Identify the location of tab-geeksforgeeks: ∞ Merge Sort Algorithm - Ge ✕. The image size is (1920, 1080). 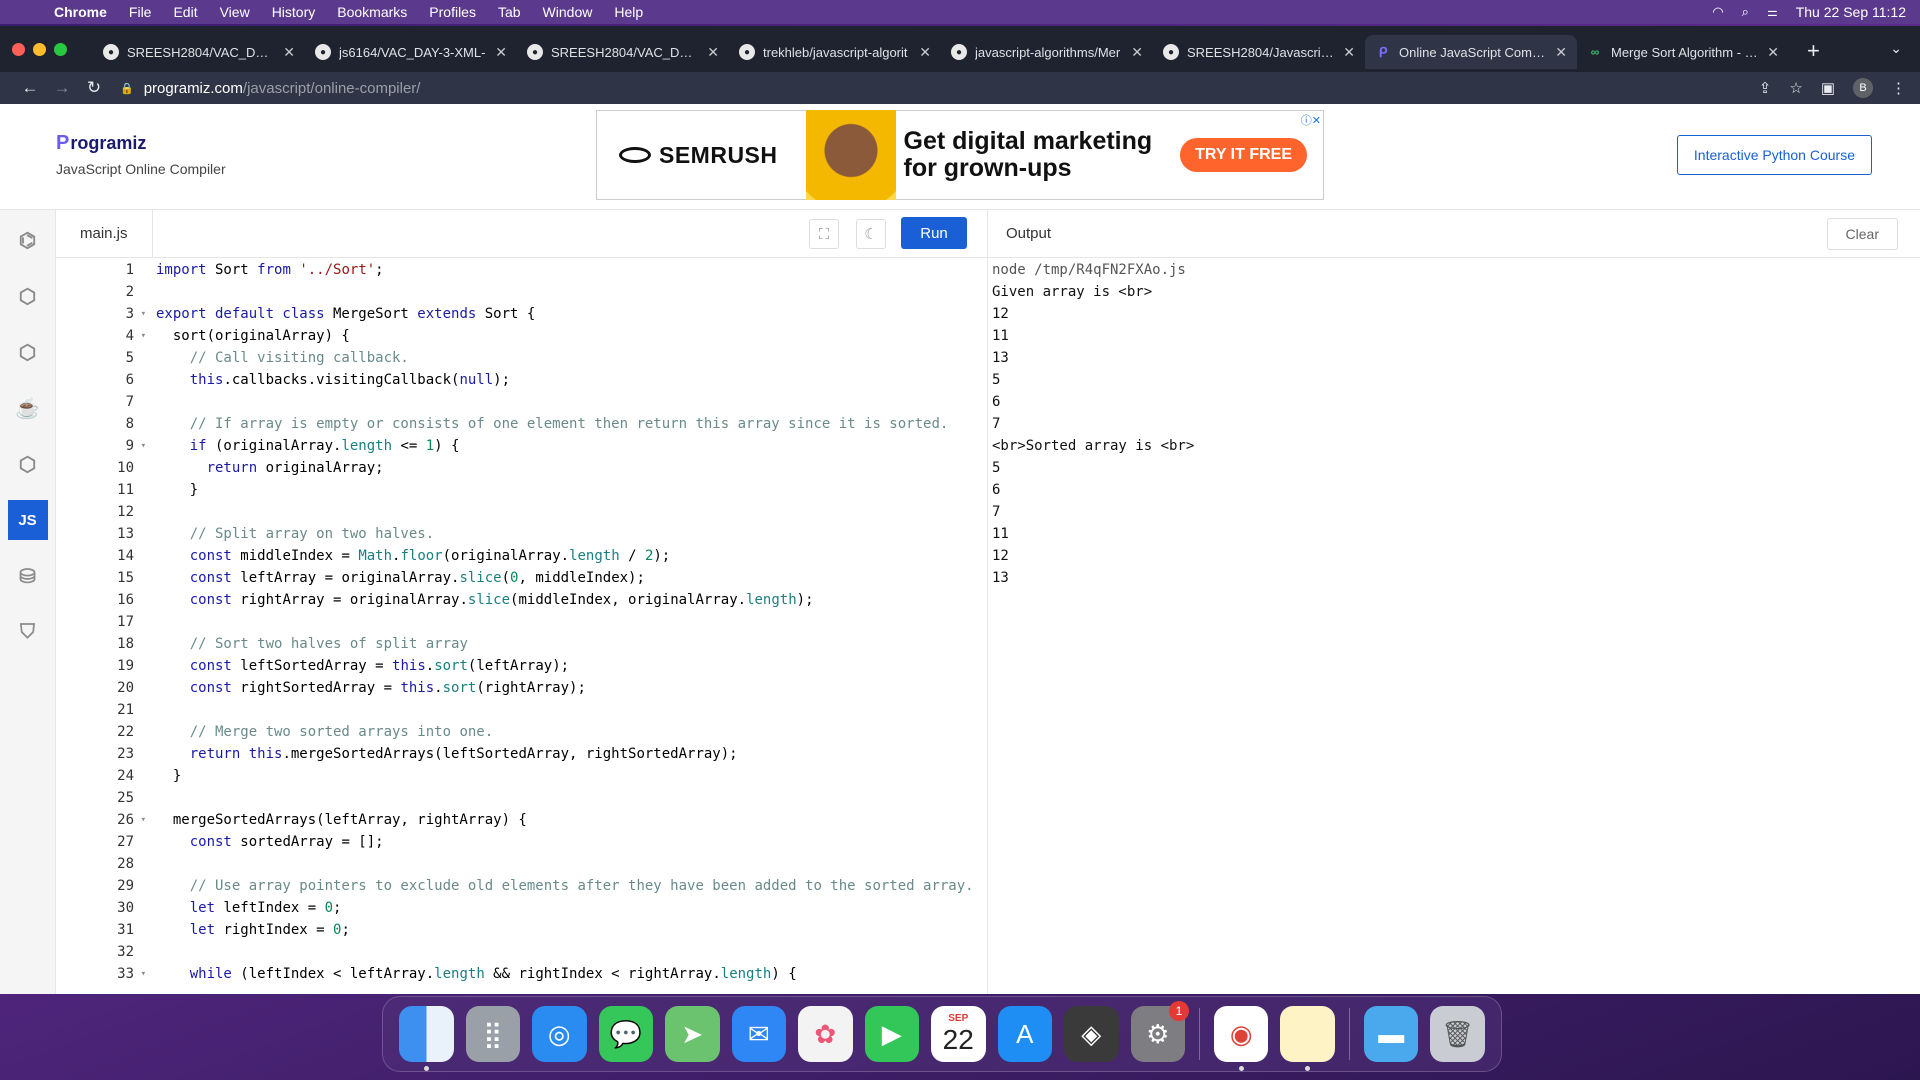
(1683, 52).